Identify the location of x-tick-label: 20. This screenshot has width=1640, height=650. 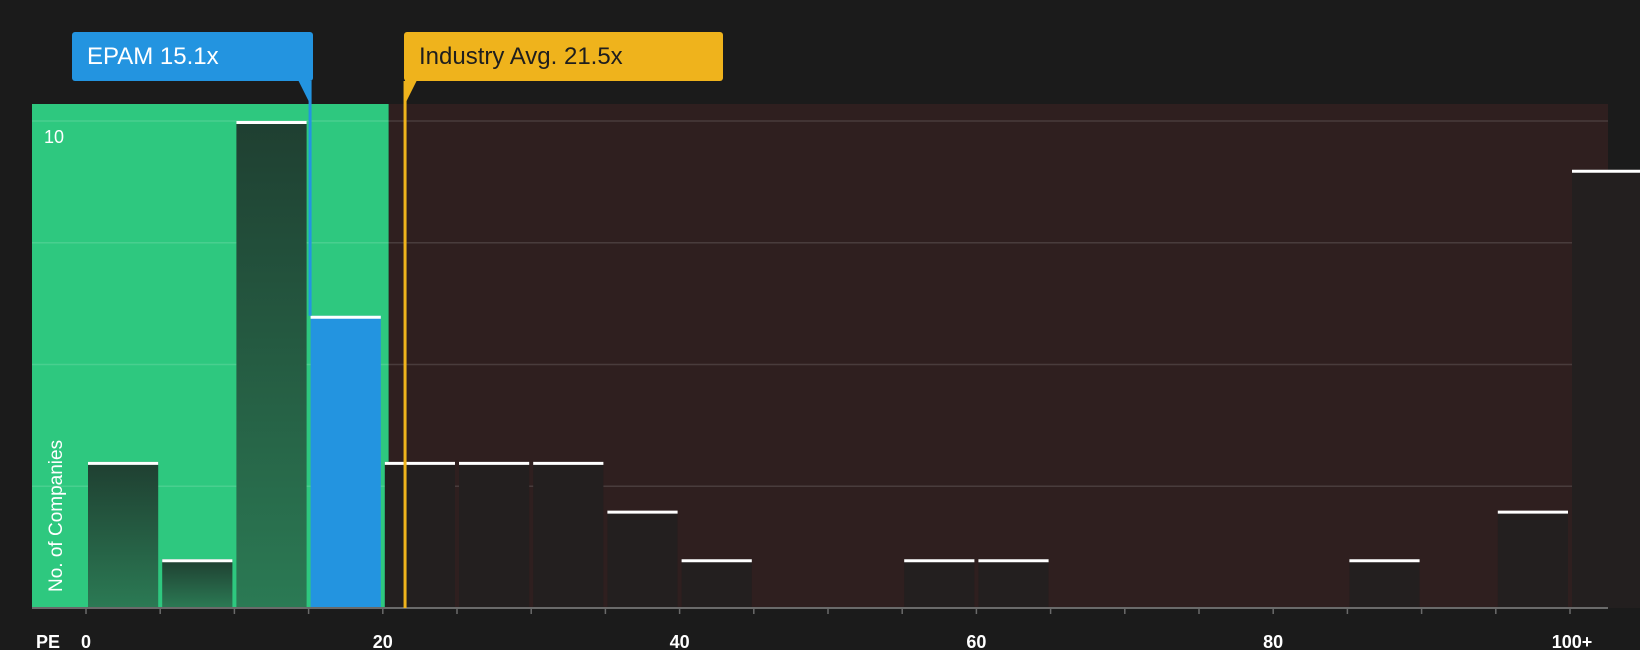
(383, 641).